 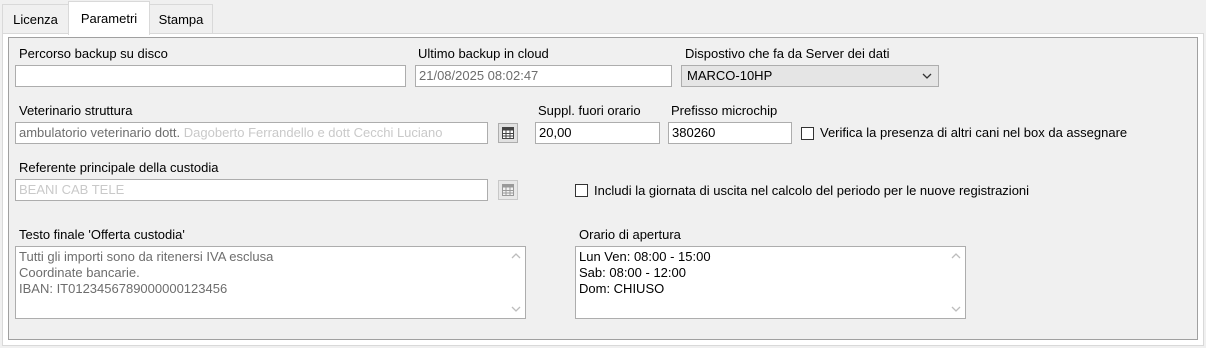 What do you see at coordinates (787, 53) in the screenshot?
I see `data-server-label: Dispostivo che fa da Server dei dati` at bounding box center [787, 53].